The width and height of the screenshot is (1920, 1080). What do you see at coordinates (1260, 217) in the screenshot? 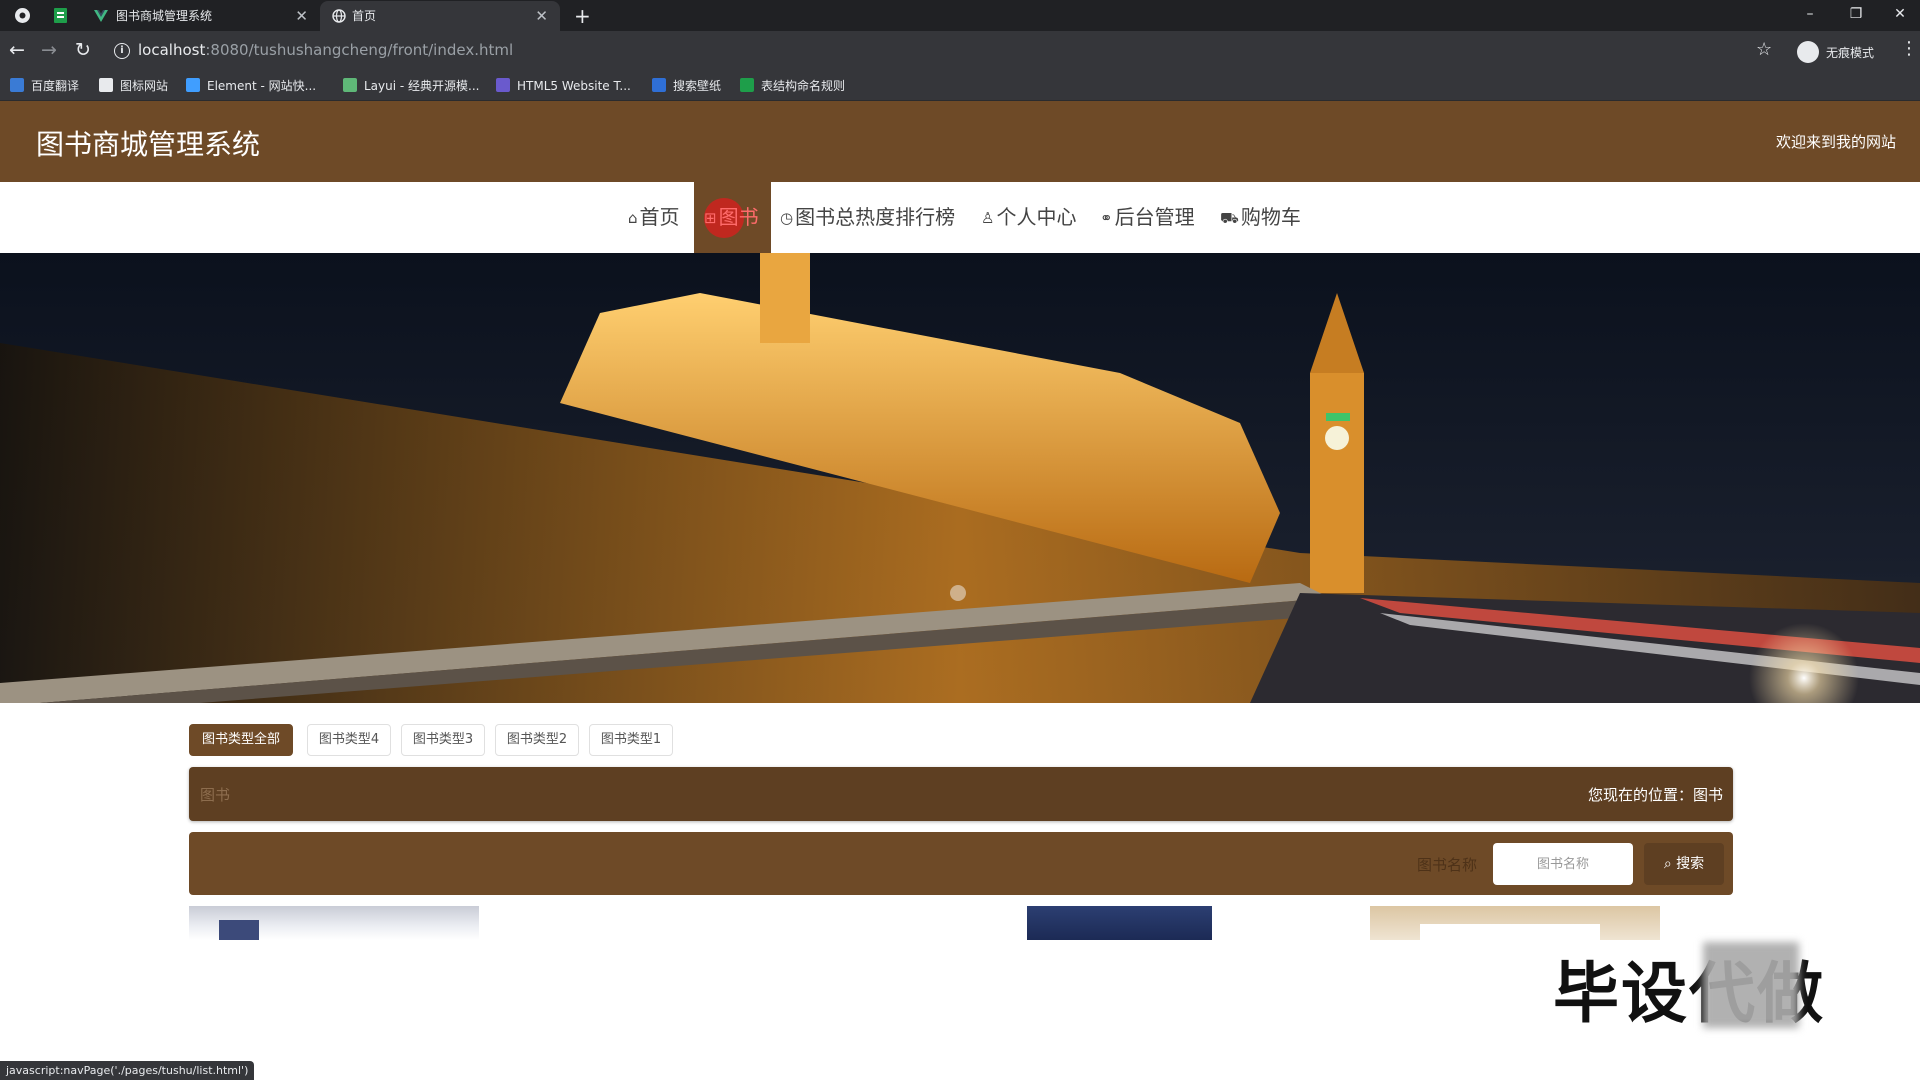
I see `nav-item-cart: ⛟ 购物车` at bounding box center [1260, 217].